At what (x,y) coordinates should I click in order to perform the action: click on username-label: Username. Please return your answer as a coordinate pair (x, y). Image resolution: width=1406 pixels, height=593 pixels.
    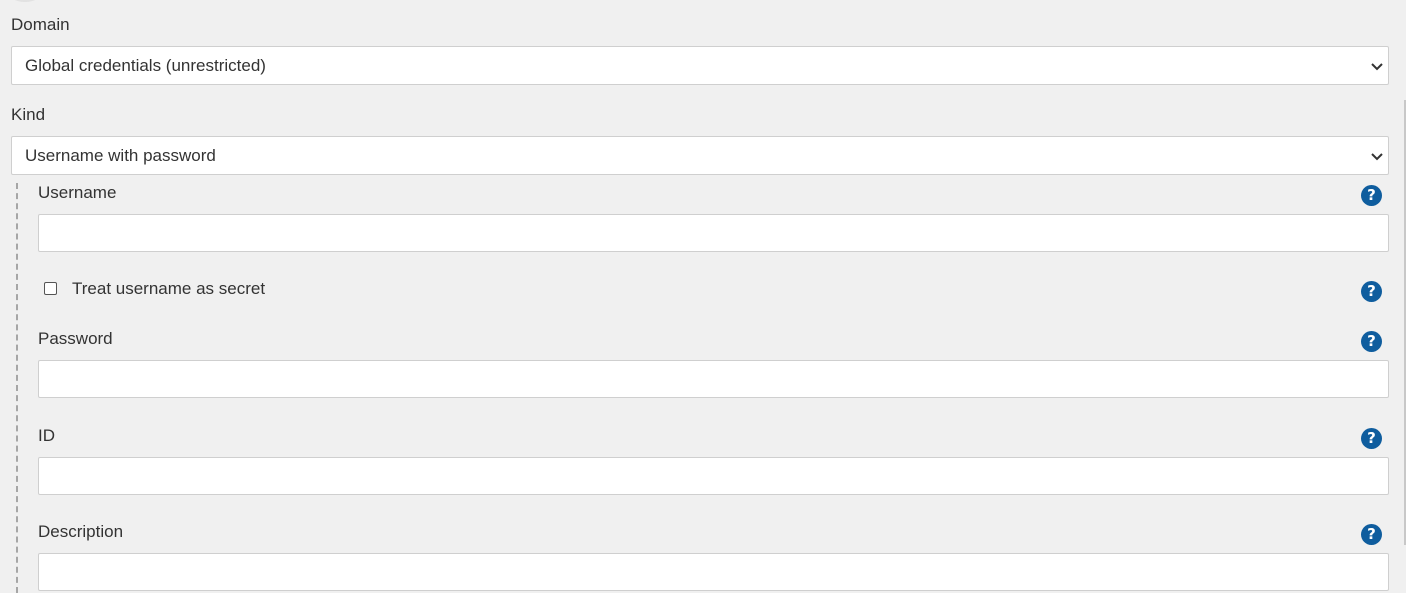
    Looking at the image, I should click on (77, 192).